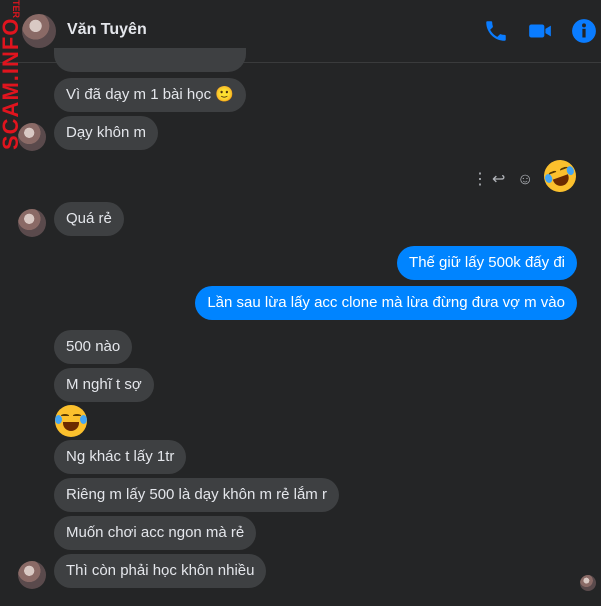 This screenshot has height=606, width=601. I want to click on contact-name: Văn Tuyên, so click(107, 30).